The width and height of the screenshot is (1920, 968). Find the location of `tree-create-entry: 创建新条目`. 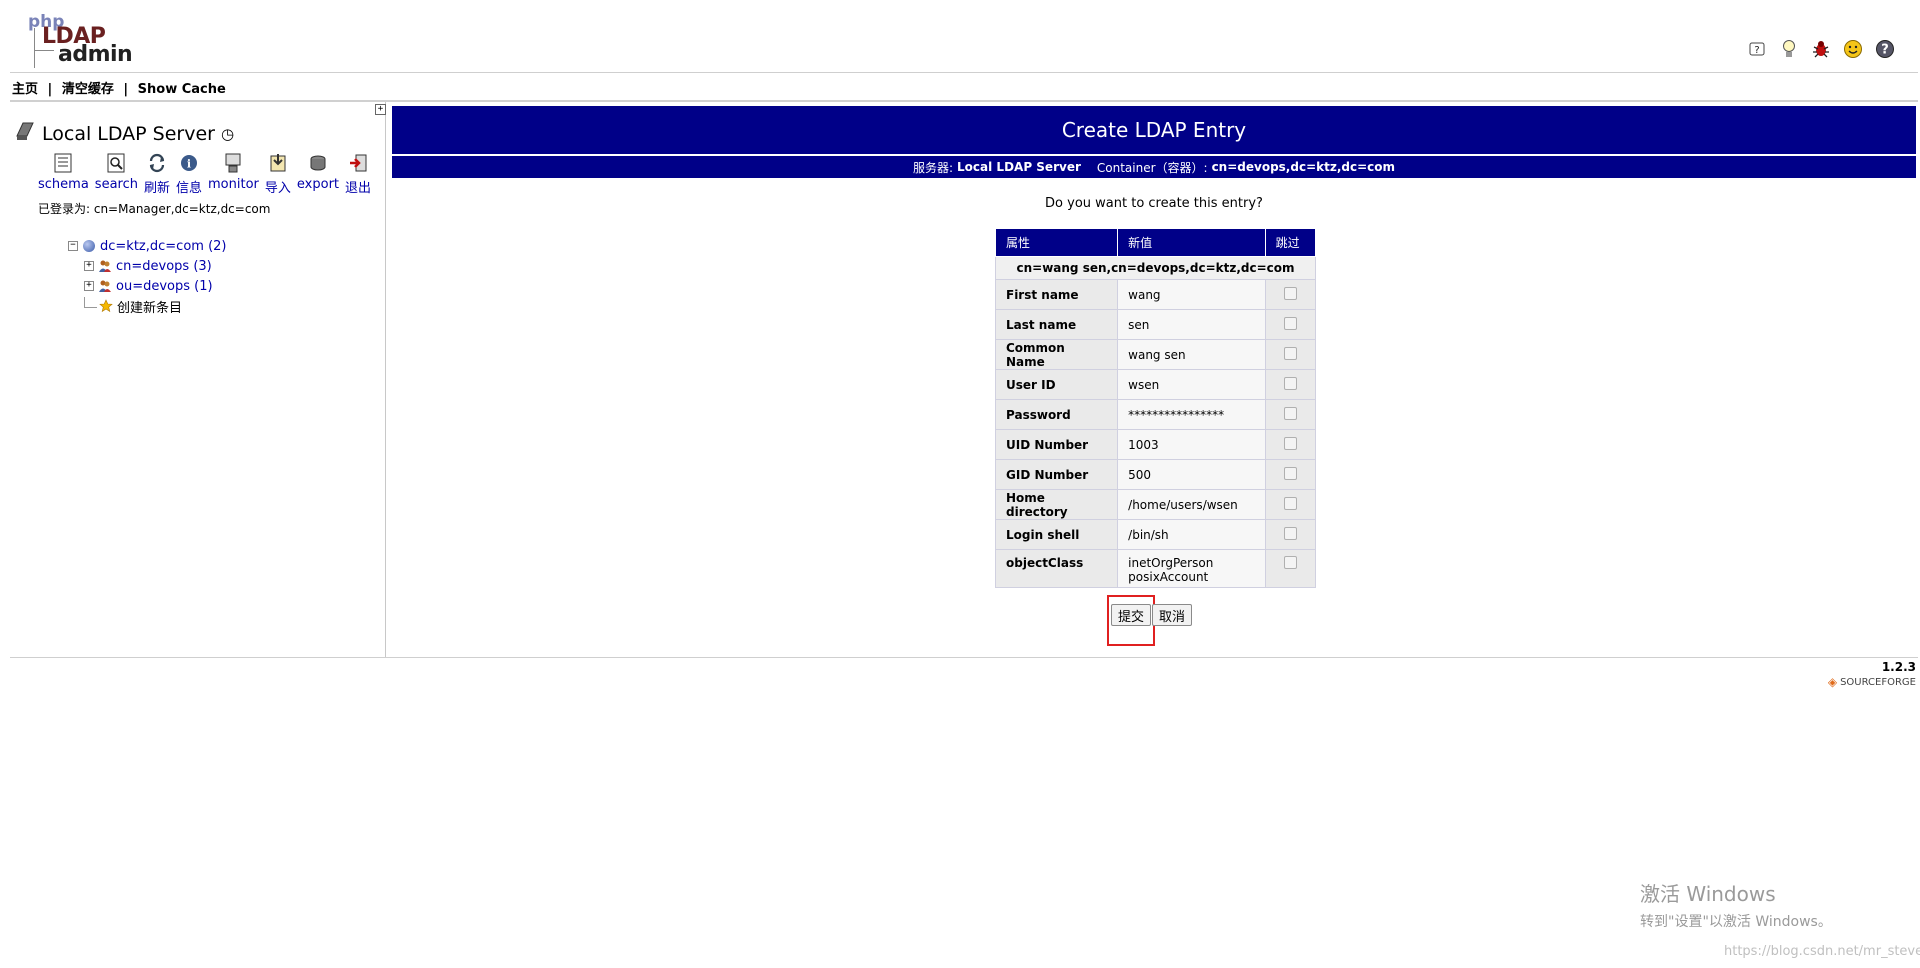

tree-create-entry: 创建新条目 is located at coordinates (147, 306).